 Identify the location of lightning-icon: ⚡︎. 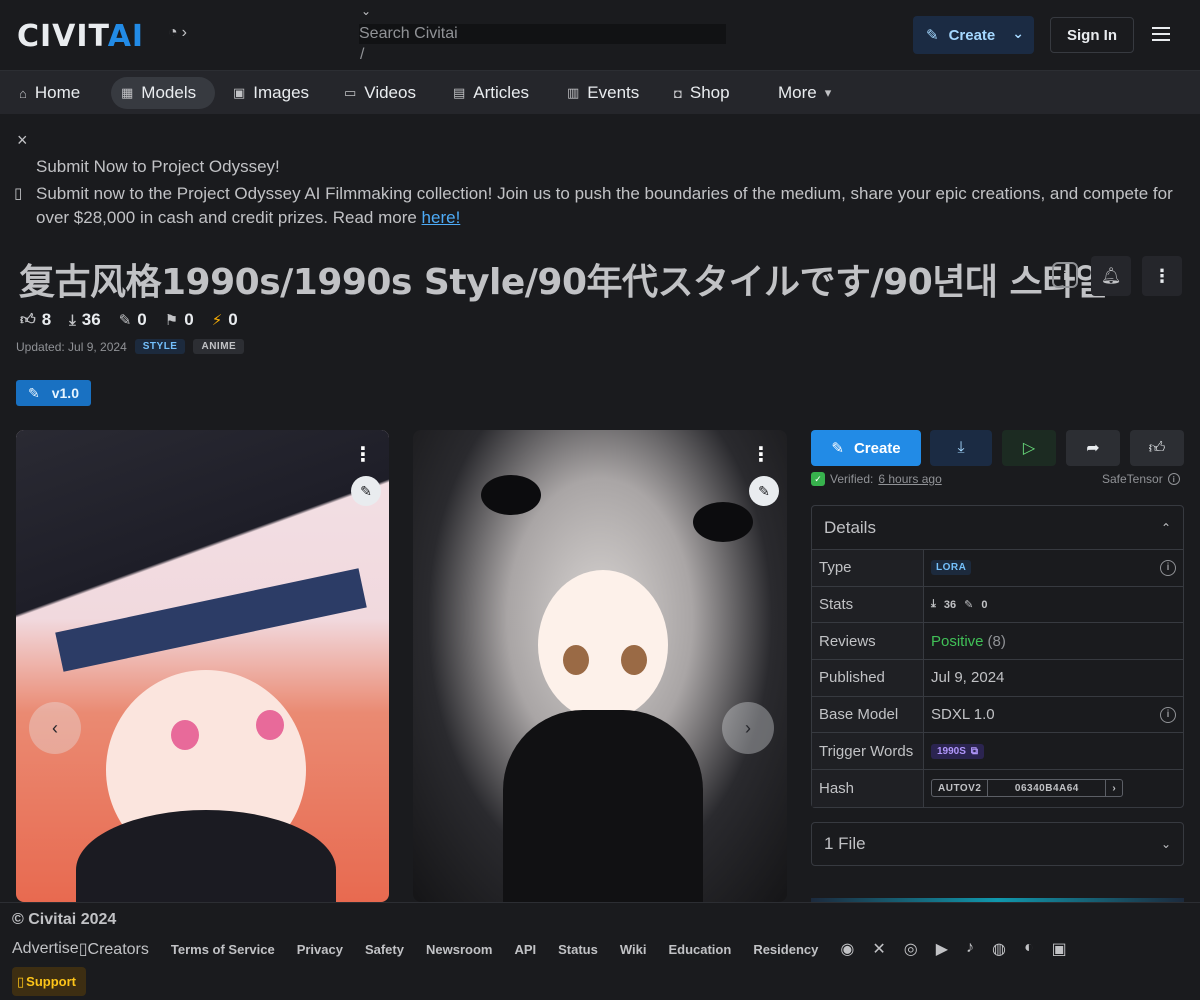
(217, 320).